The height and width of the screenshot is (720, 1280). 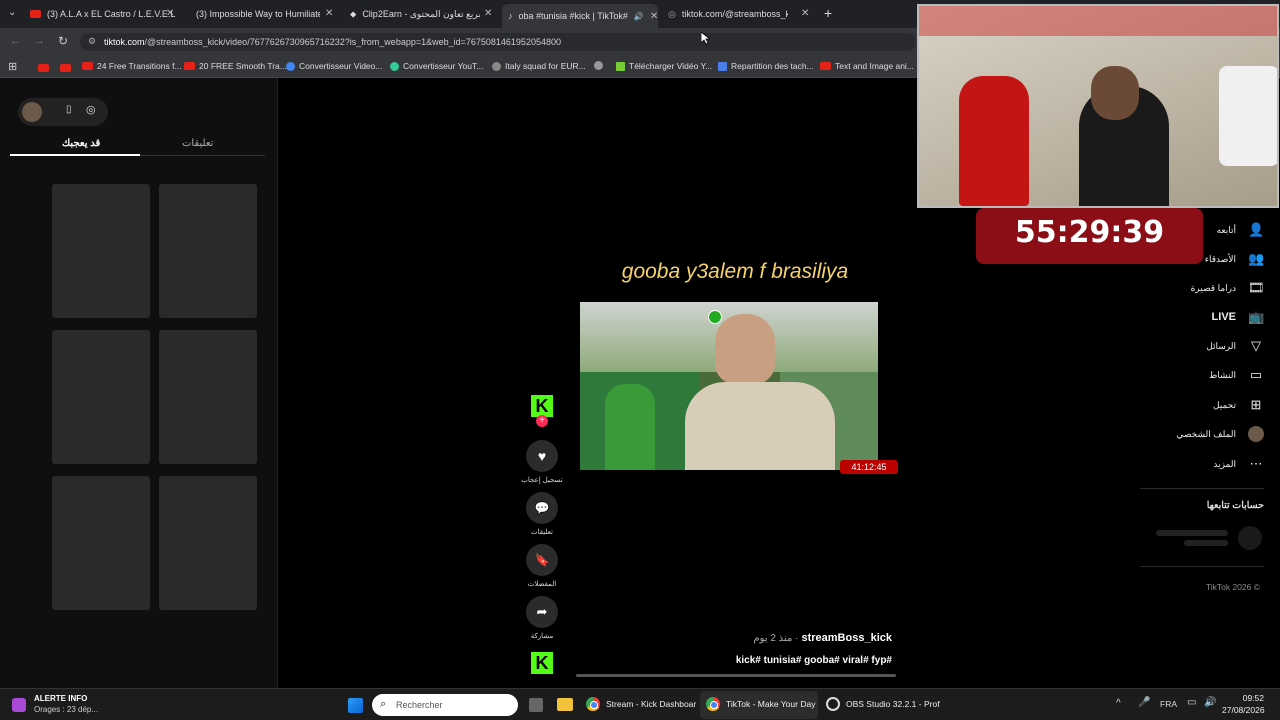 I want to click on tab-label: oba #tunisia #kick | TikTok#, so click(x=573, y=16).